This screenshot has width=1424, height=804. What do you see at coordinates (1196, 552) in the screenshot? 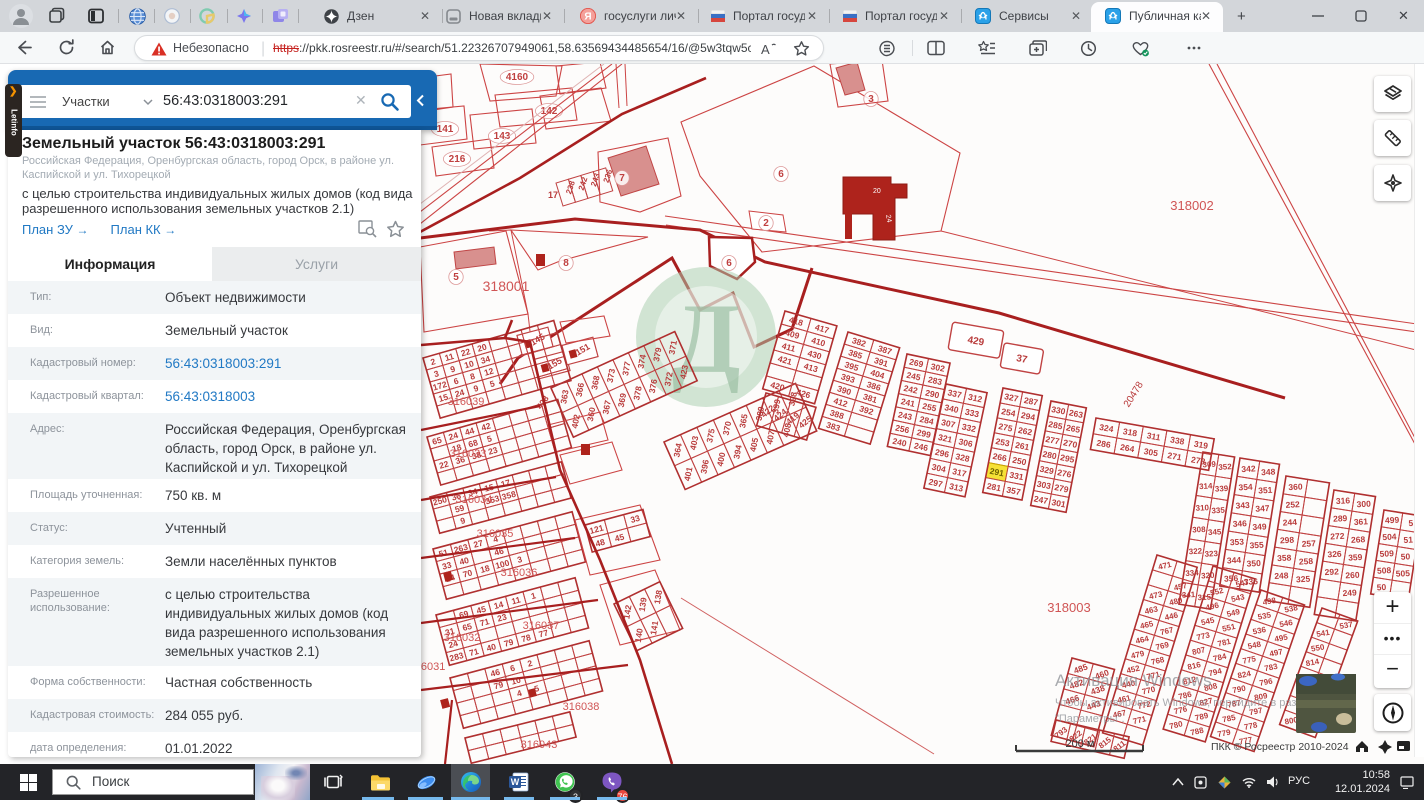
I see `svg-text: 322` at bounding box center [1196, 552].